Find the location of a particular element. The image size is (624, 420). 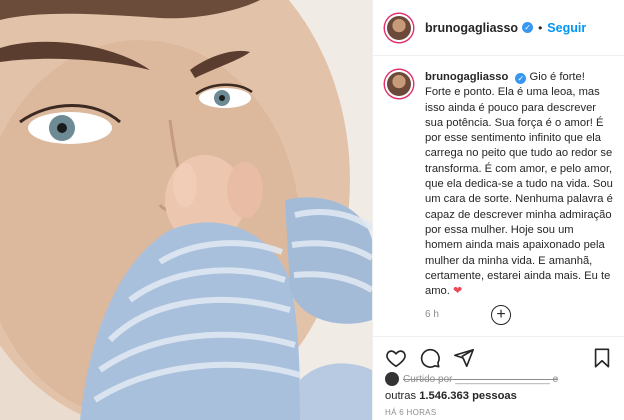

bookmark-icon is located at coordinates (602, 358).